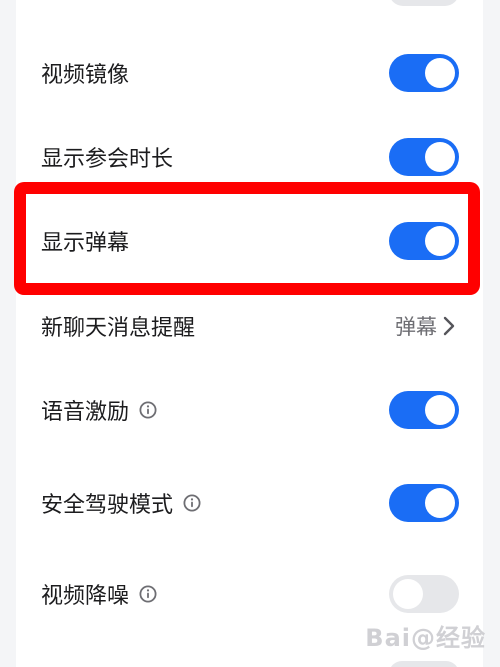 This screenshot has height=667, width=500. Describe the element at coordinates (249, 410) in the screenshot. I see `setting-row-voice-motivation: 语音激励` at that location.